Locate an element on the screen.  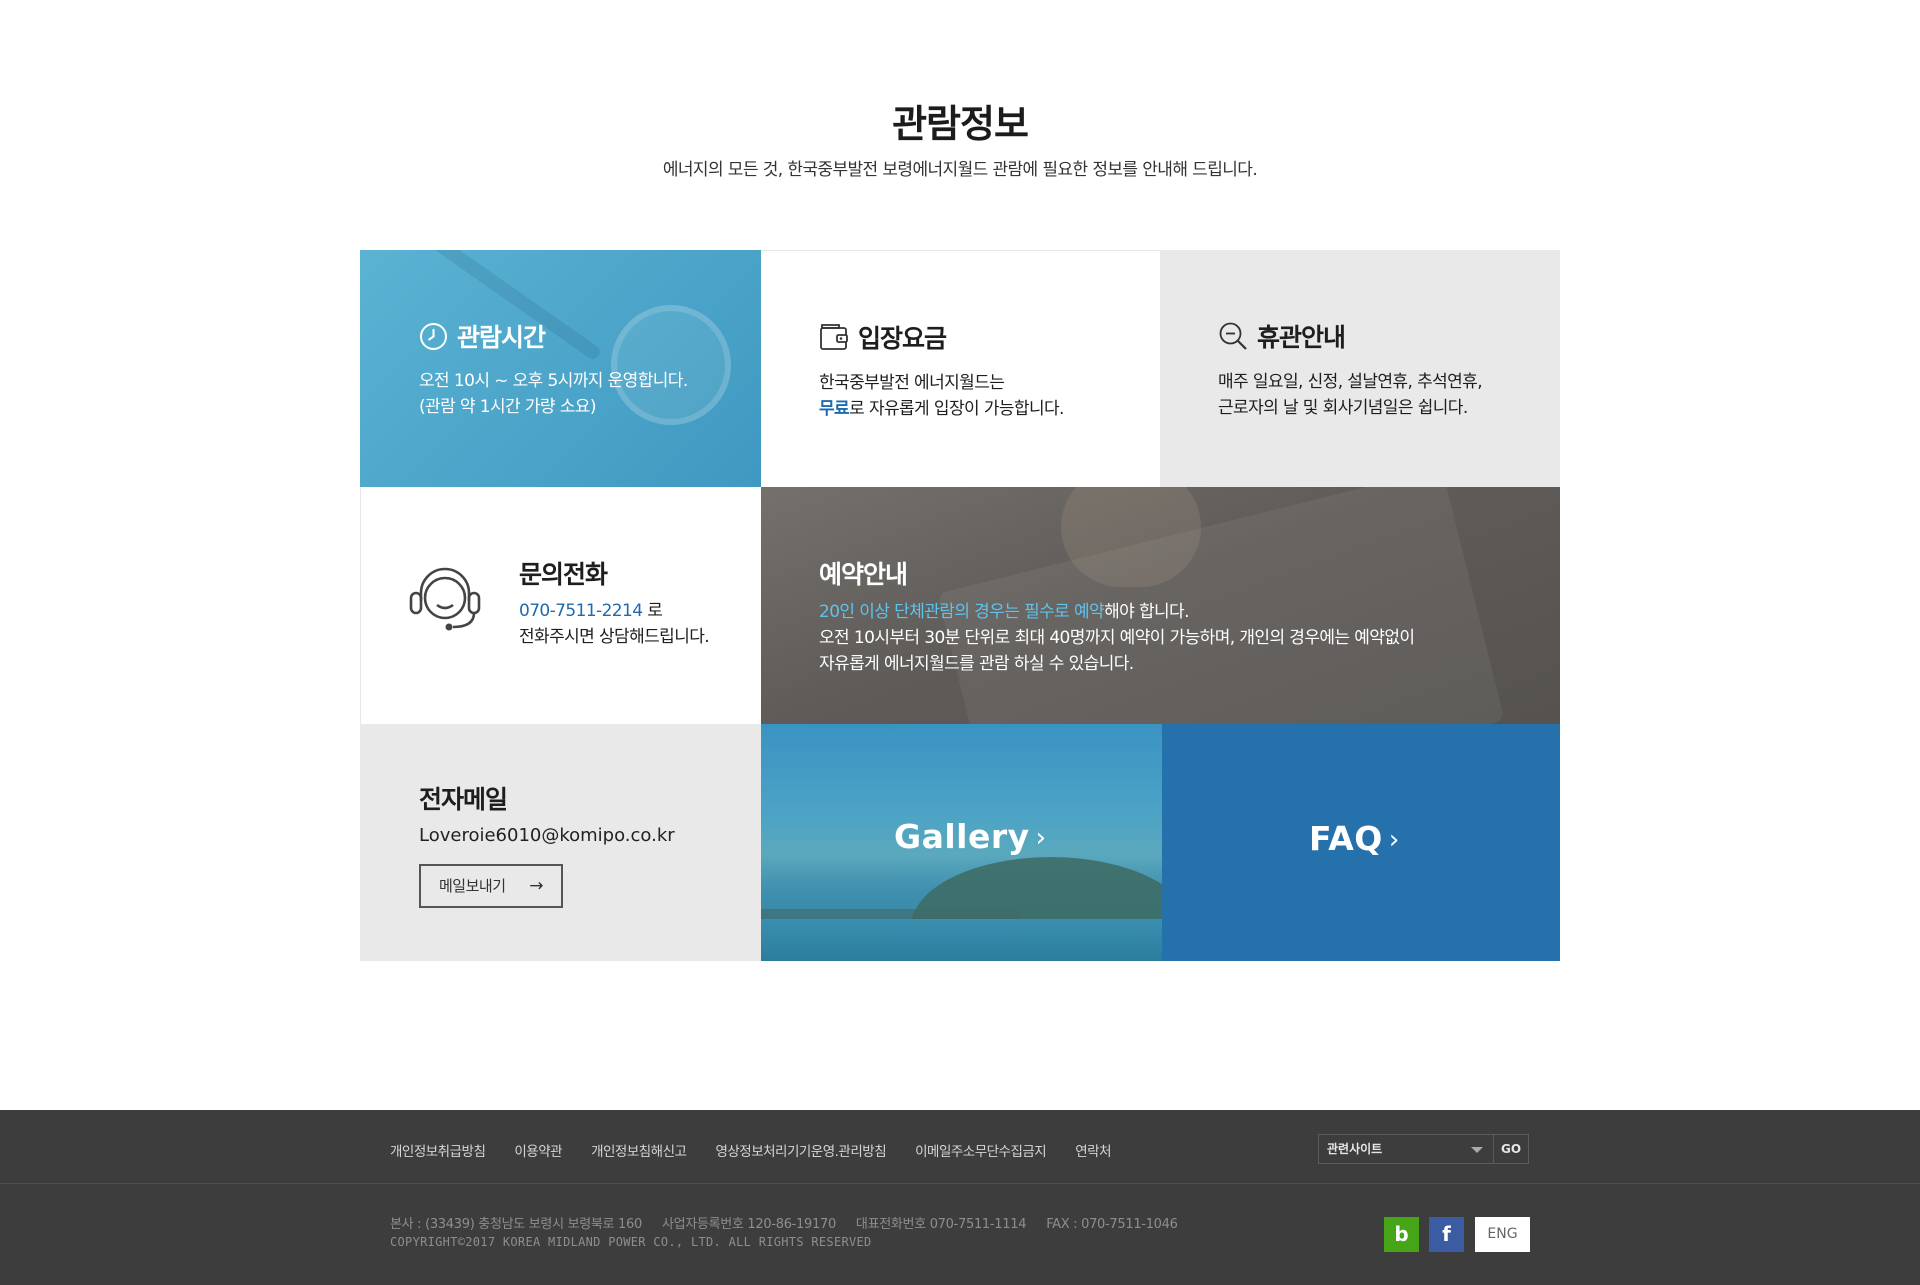
footer-link-privacy: 개인정보취급방침 is located at coordinates (438, 1150).